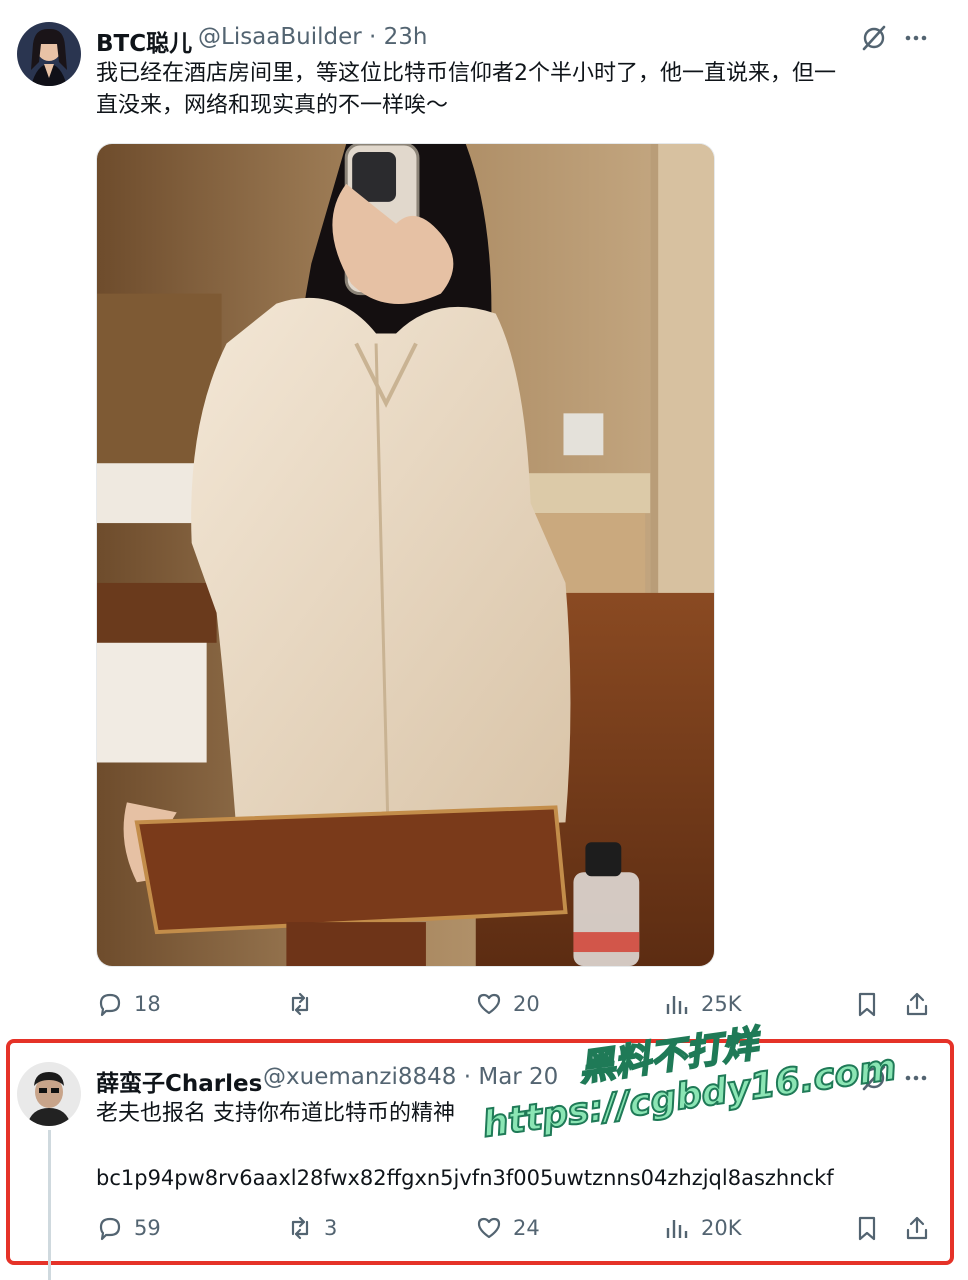 The width and height of the screenshot is (968, 1280). I want to click on views-count: 20K, so click(721, 1228).